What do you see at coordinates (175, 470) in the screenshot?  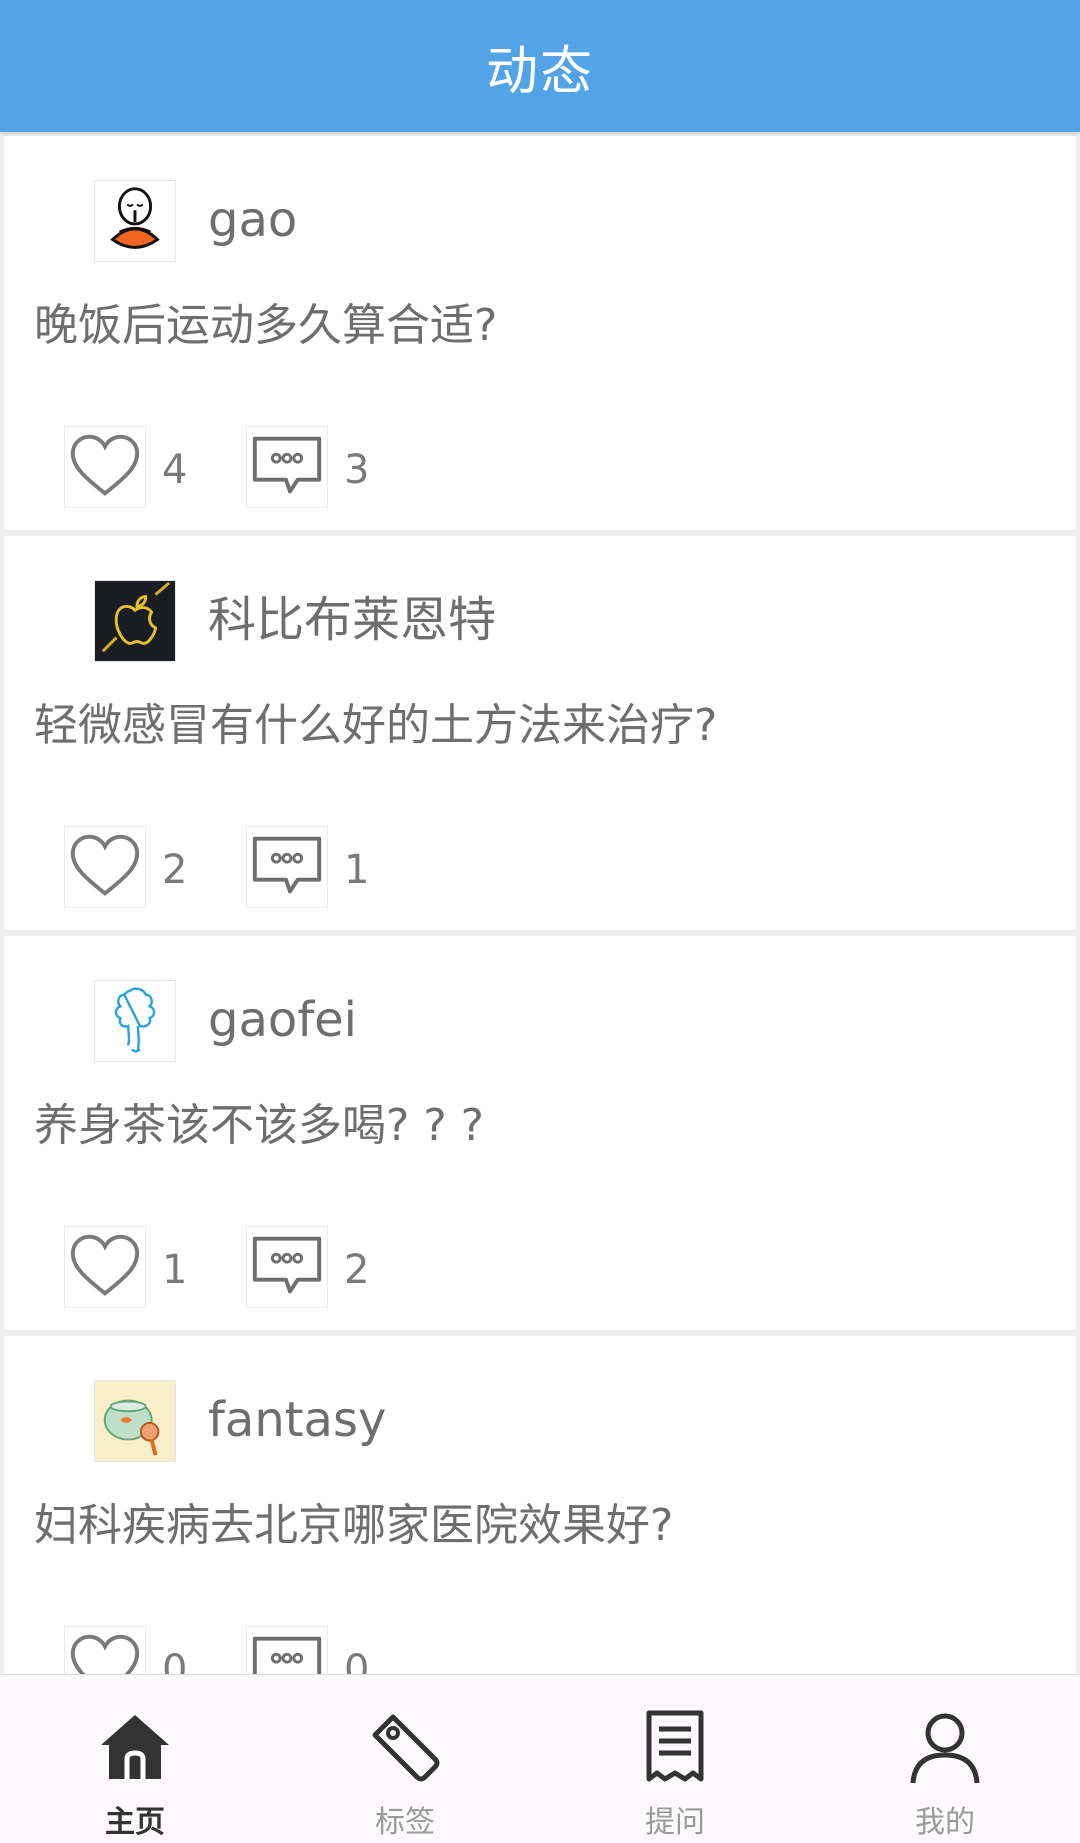 I see `like-count: 4` at bounding box center [175, 470].